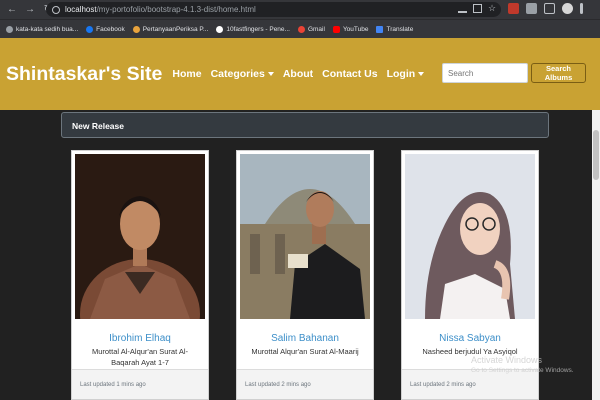 Image resolution: width=600 pixels, height=400 pixels. What do you see at coordinates (596, 255) in the screenshot?
I see `page-scrollbar` at bounding box center [596, 255].